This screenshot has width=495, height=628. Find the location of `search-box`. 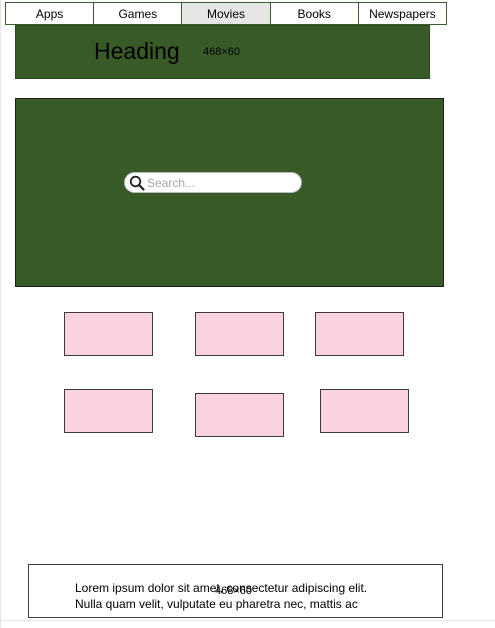

search-box is located at coordinates (213, 182).